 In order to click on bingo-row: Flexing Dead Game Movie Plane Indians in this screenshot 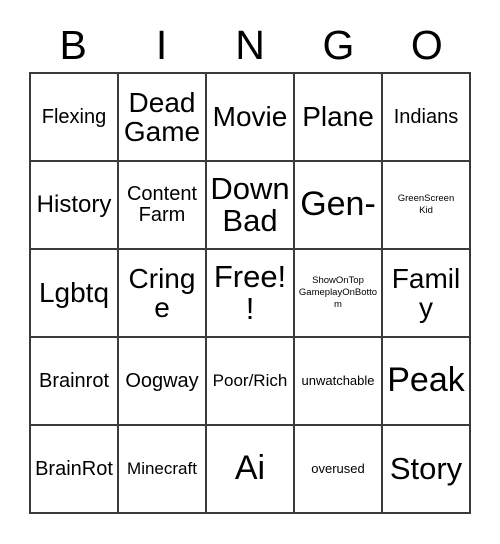, I will do `click(251, 118)`.